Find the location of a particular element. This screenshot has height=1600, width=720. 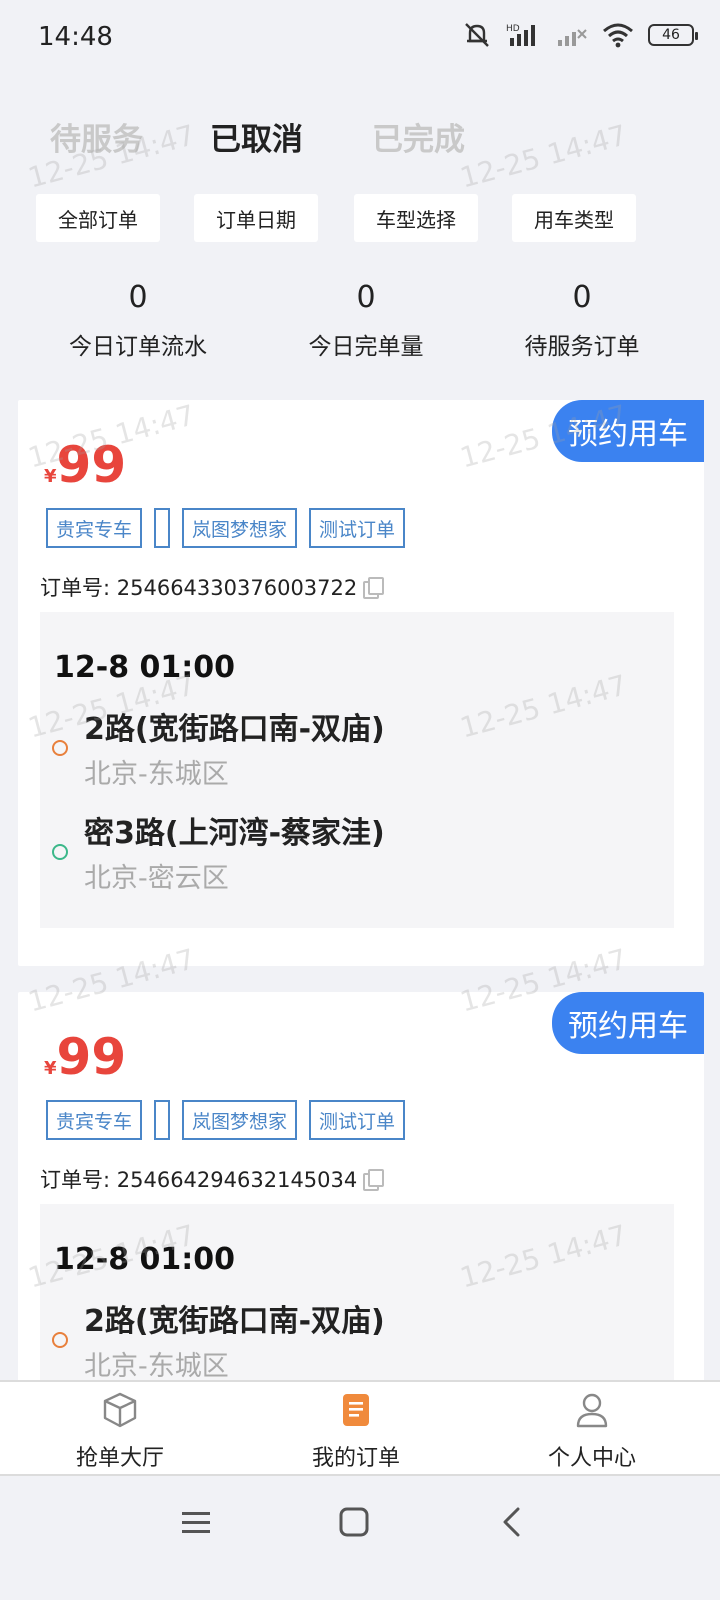

battery-icon: 46 is located at coordinates (673, 35).